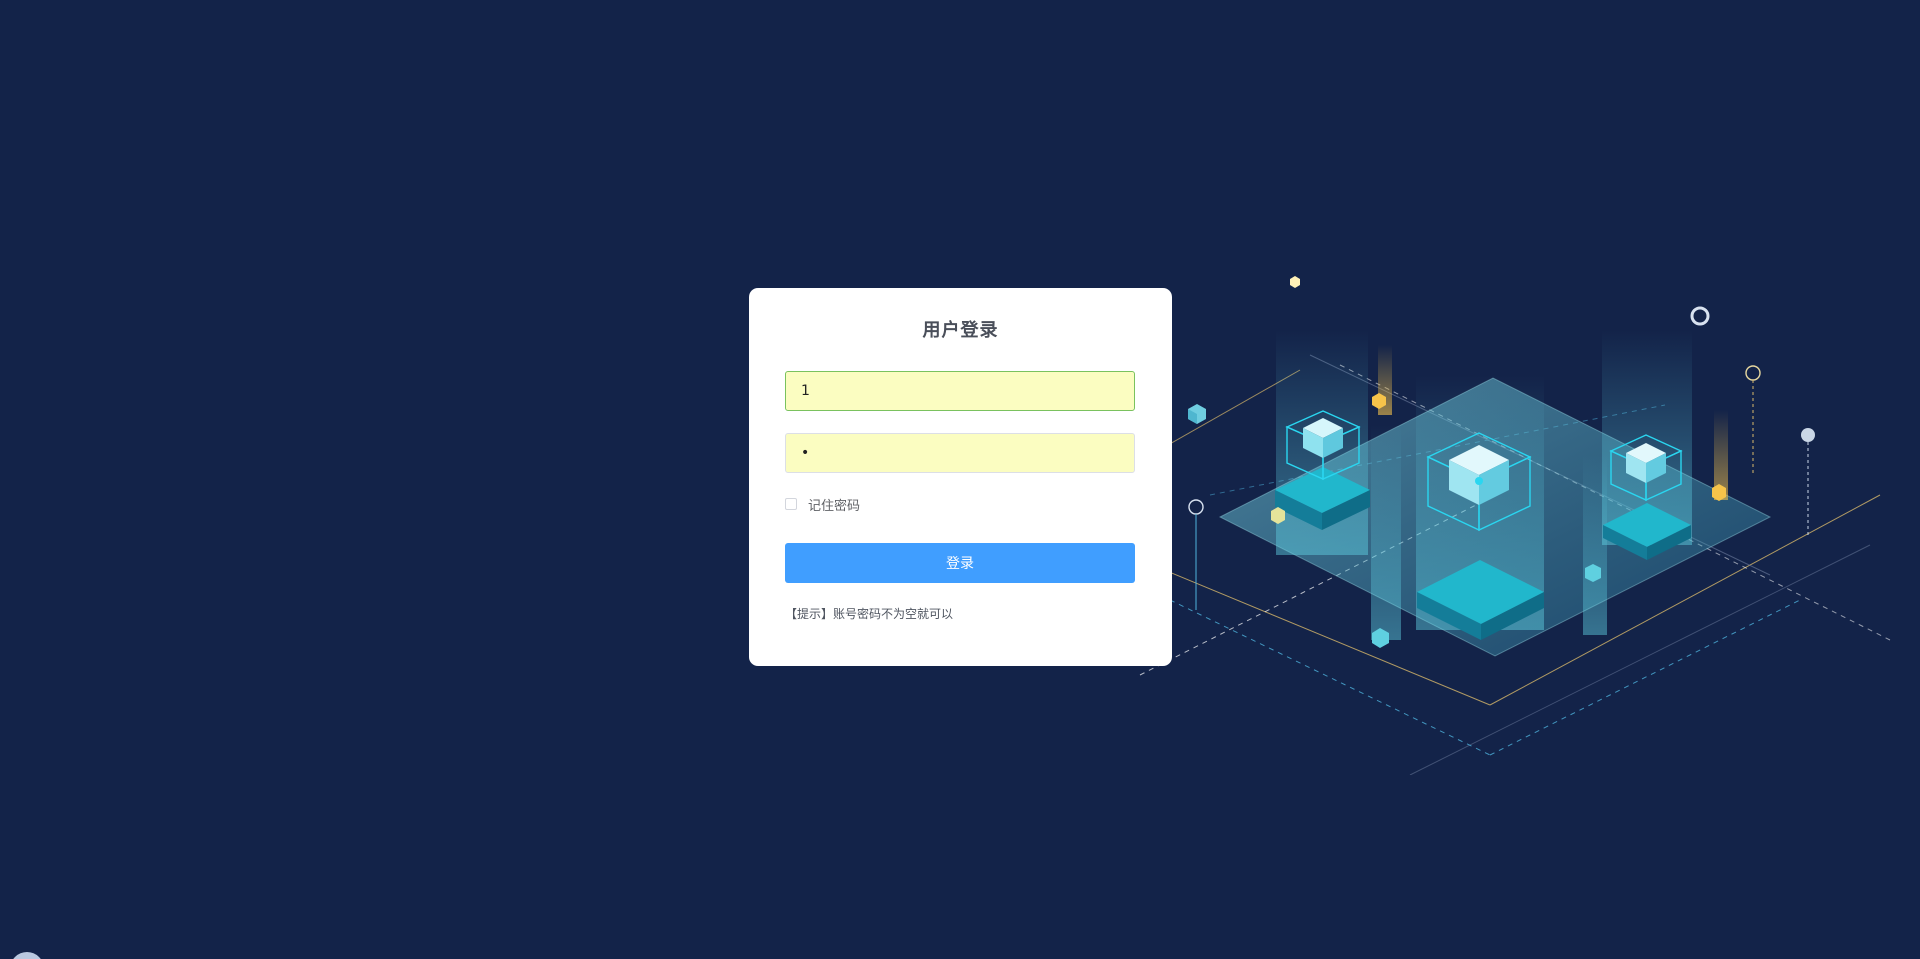  Describe the element at coordinates (960, 477) in the screenshot. I see `login-card: 用户登录 记住密码 登录 【提示】账号密码不为空就可以` at that location.